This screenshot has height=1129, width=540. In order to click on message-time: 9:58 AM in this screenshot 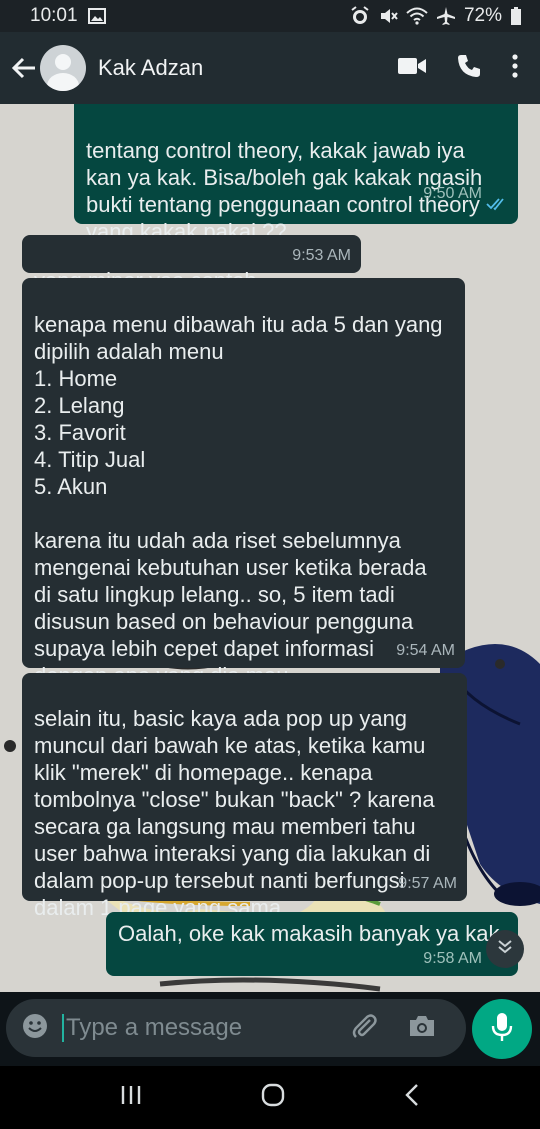, I will do `click(452, 958)`.